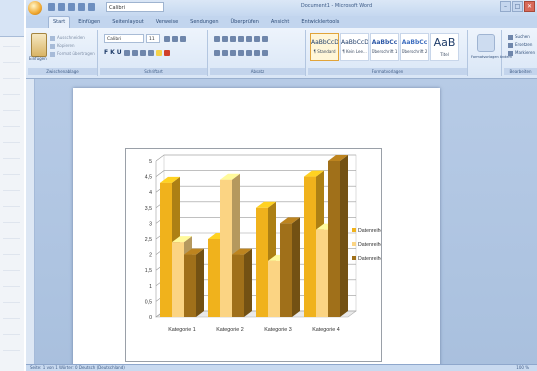  What do you see at coordinates (369, 231) in the screenshot?
I see `legend-label: Datenreihe 1` at bounding box center [369, 231].